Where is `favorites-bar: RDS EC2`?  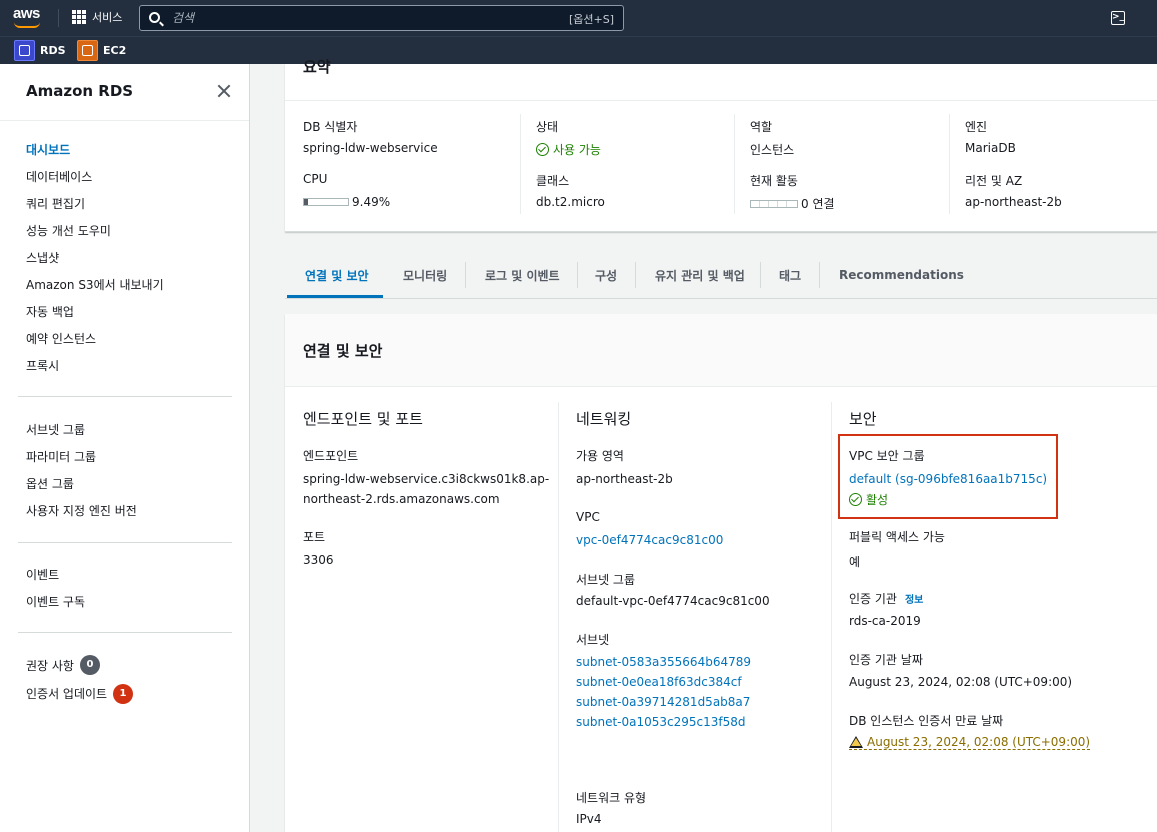 favorites-bar: RDS EC2 is located at coordinates (578, 50).